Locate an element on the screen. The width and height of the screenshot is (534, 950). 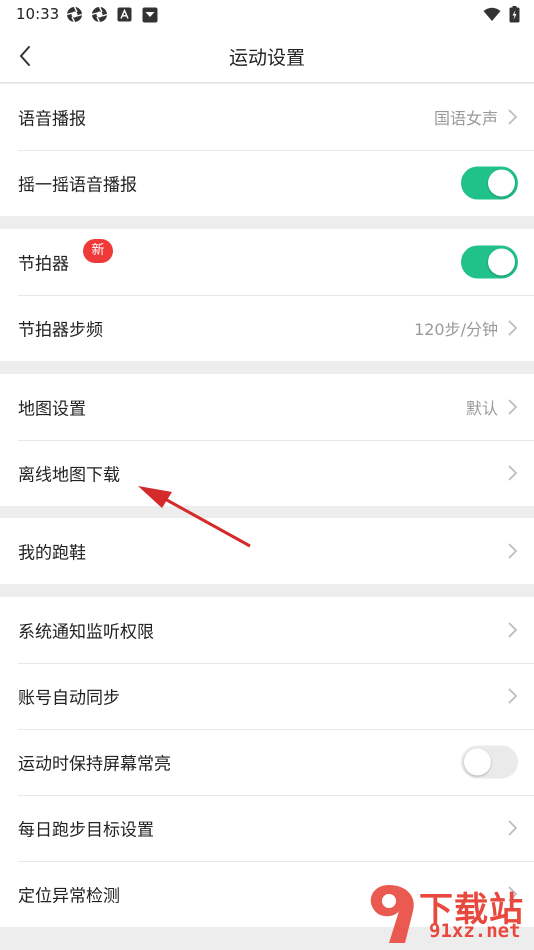
setting-row-metronome: 节拍器 新 is located at coordinates (267, 262).